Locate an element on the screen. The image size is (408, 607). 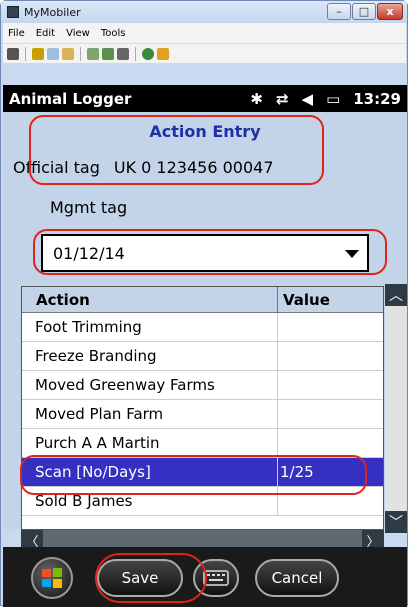
scroll-down-icon: ﹀ is located at coordinates (396, 522).